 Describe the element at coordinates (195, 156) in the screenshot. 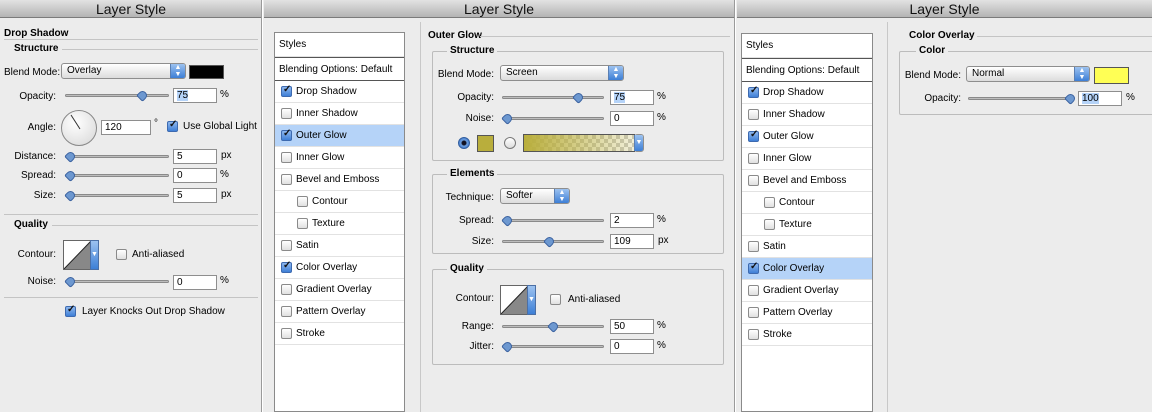

I see `distance-input: 5` at that location.